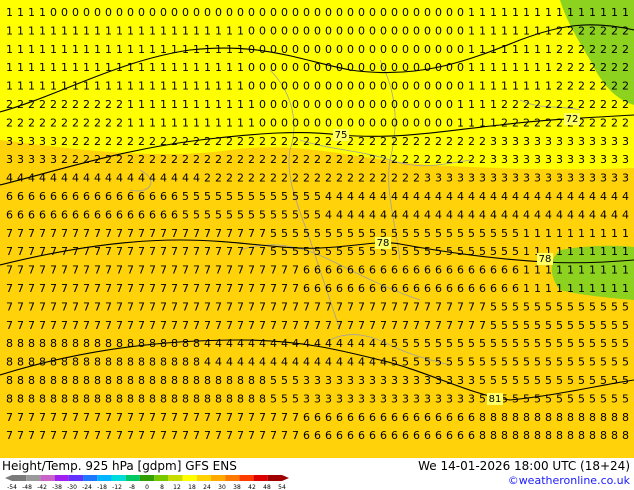  I want to click on credit-link: ©weatheronline.co.uk, so click(569, 480).